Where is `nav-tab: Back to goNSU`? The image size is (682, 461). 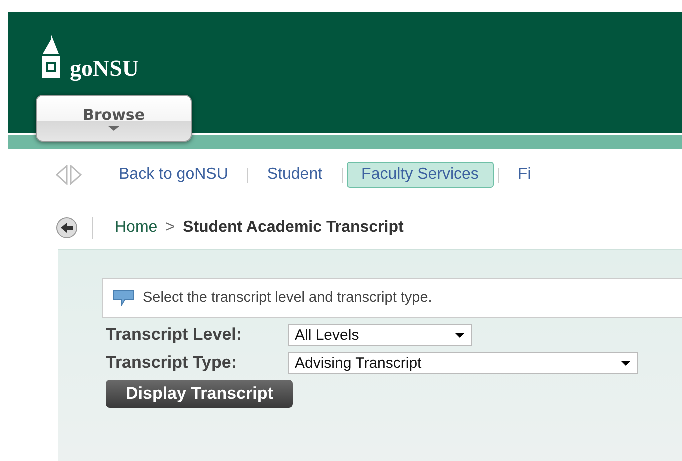
nav-tab: Back to goNSU is located at coordinates (174, 175).